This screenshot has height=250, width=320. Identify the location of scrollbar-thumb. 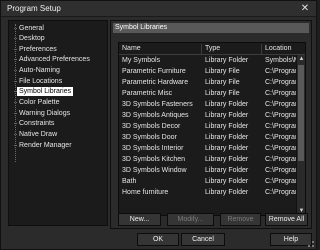
(301, 113).